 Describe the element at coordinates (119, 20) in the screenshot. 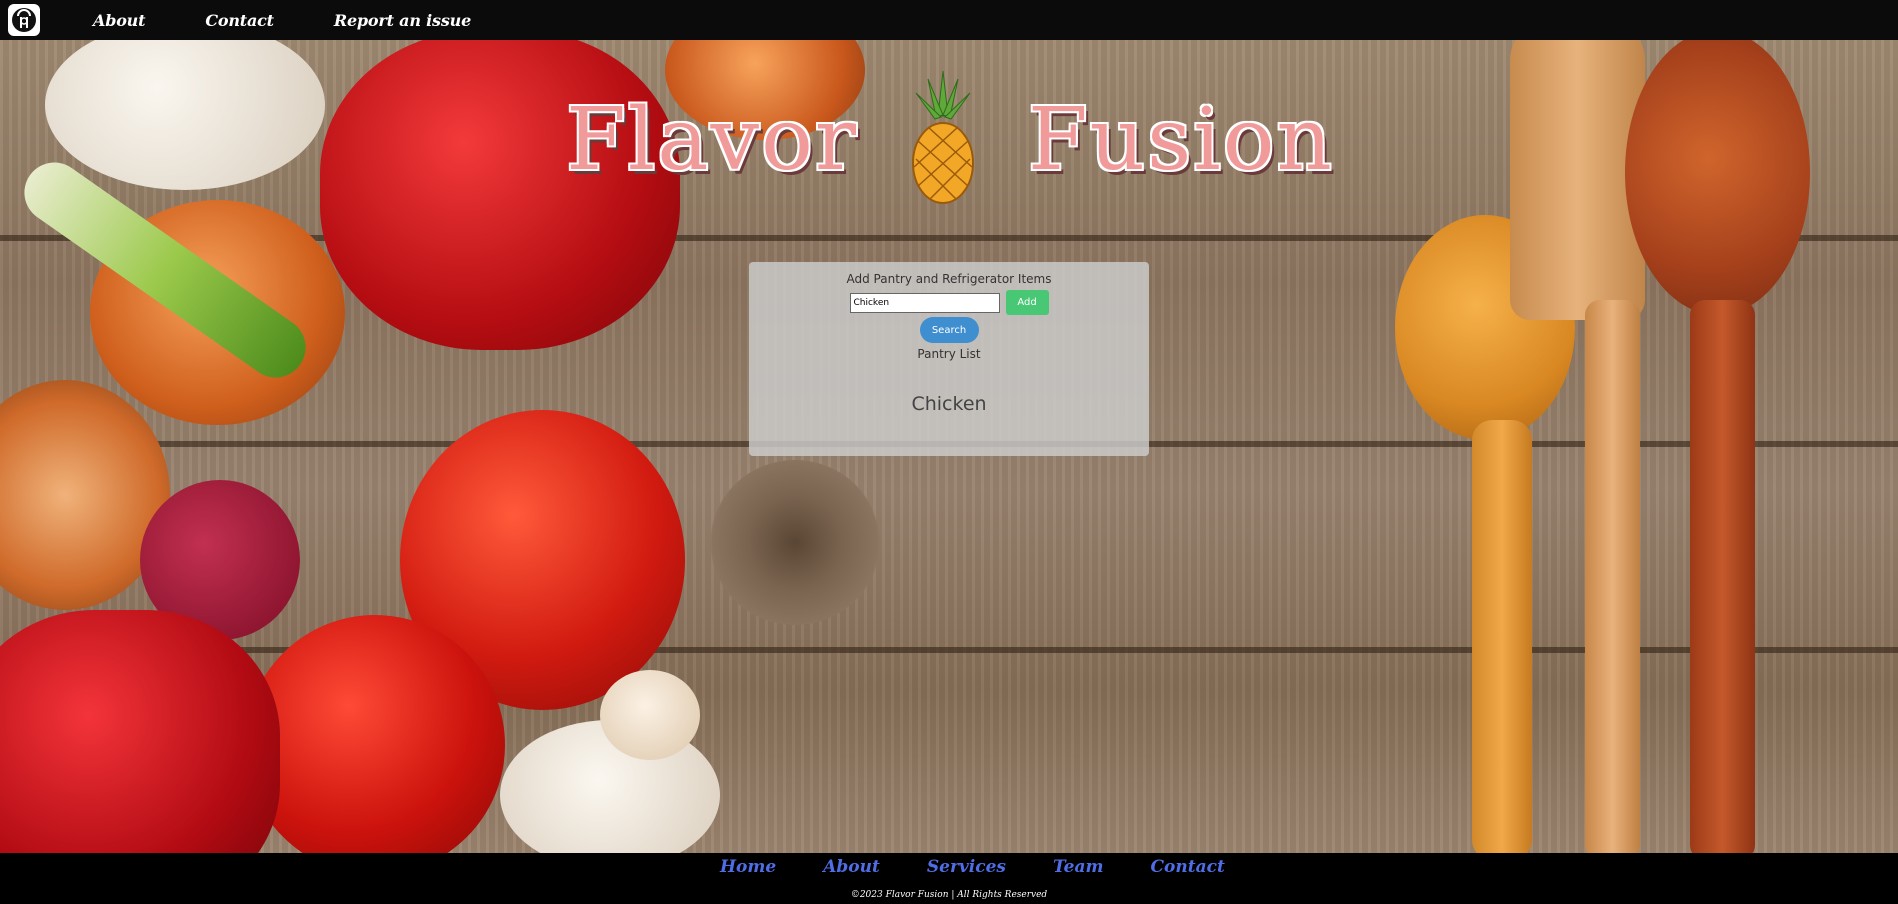

I see `nav-link-about: About` at that location.